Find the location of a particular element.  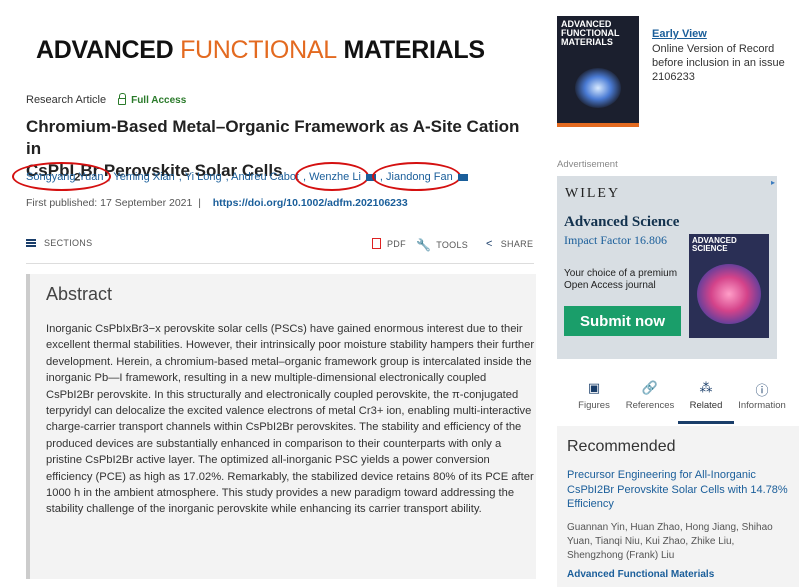

email-icon is located at coordinates (462, 177).